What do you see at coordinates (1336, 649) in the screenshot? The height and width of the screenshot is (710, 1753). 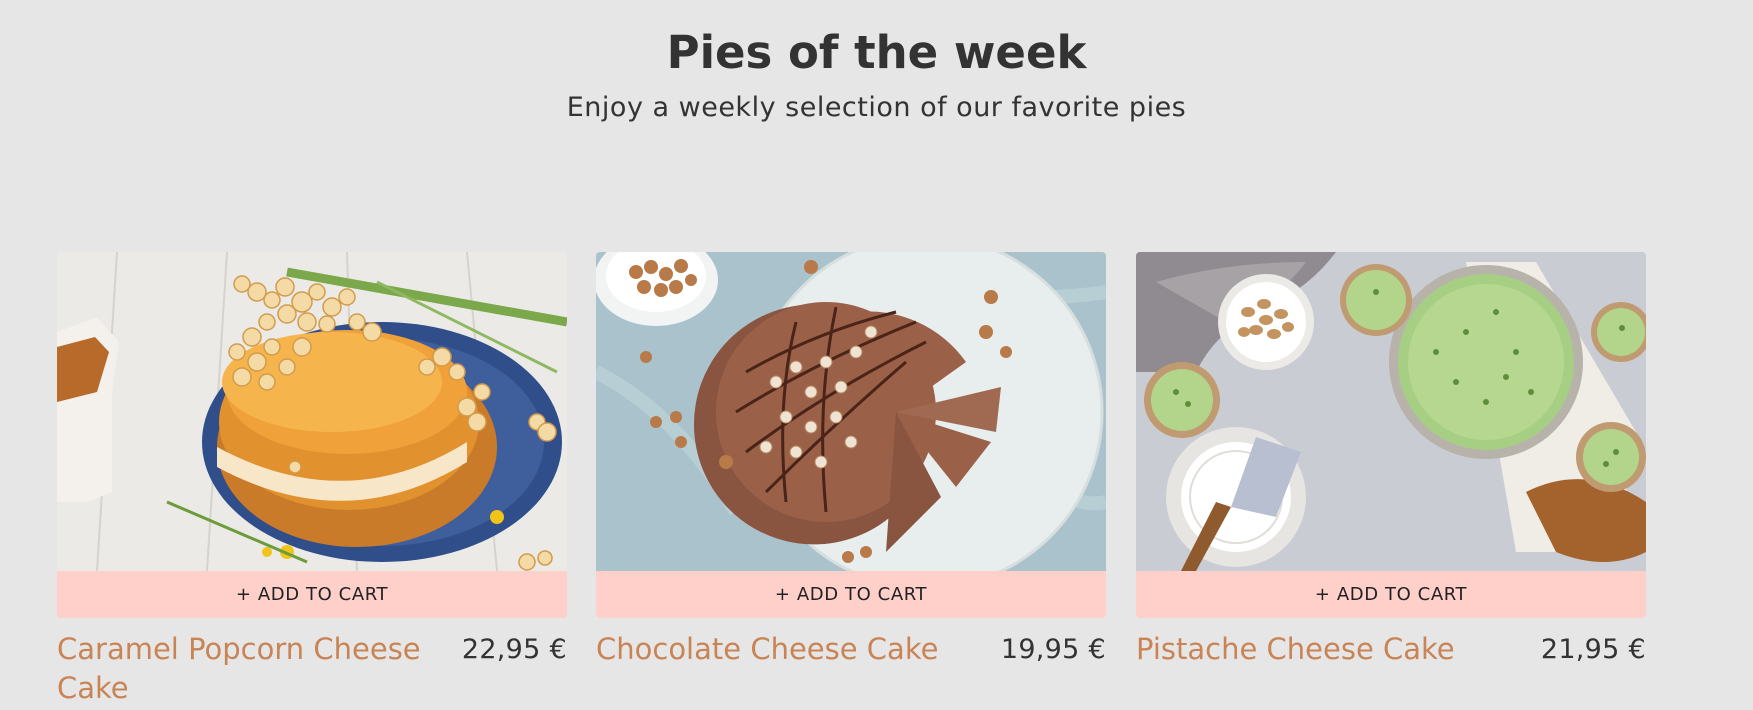 I see `product-name-link: Pistache Cheese Cake` at bounding box center [1336, 649].